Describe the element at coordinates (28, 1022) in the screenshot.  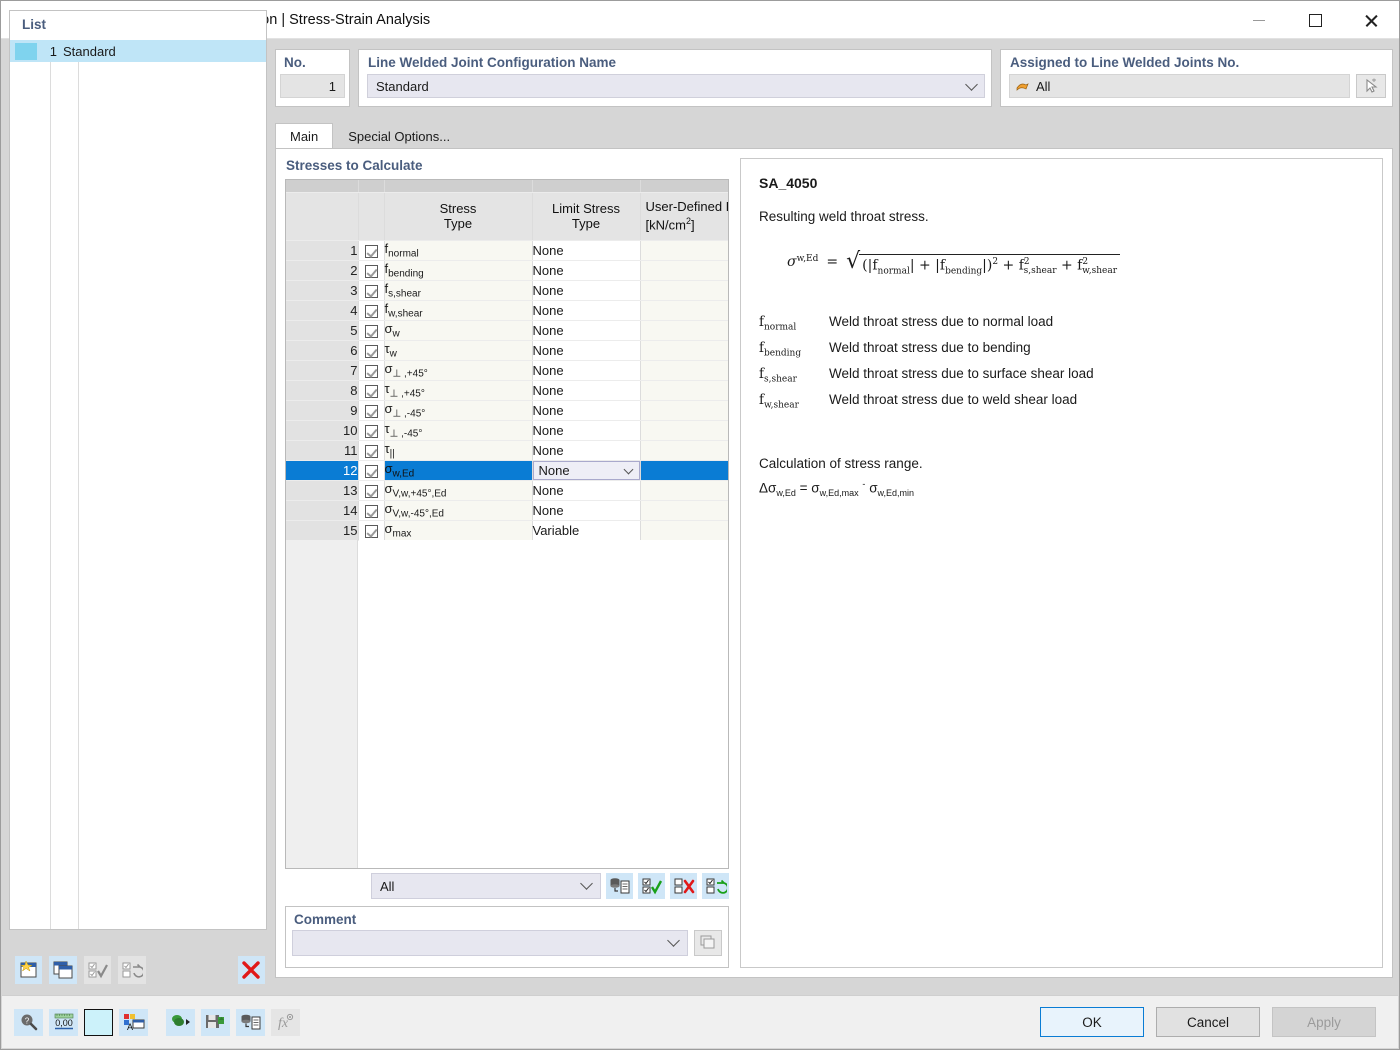
I see `info-search-button: ?` at that location.